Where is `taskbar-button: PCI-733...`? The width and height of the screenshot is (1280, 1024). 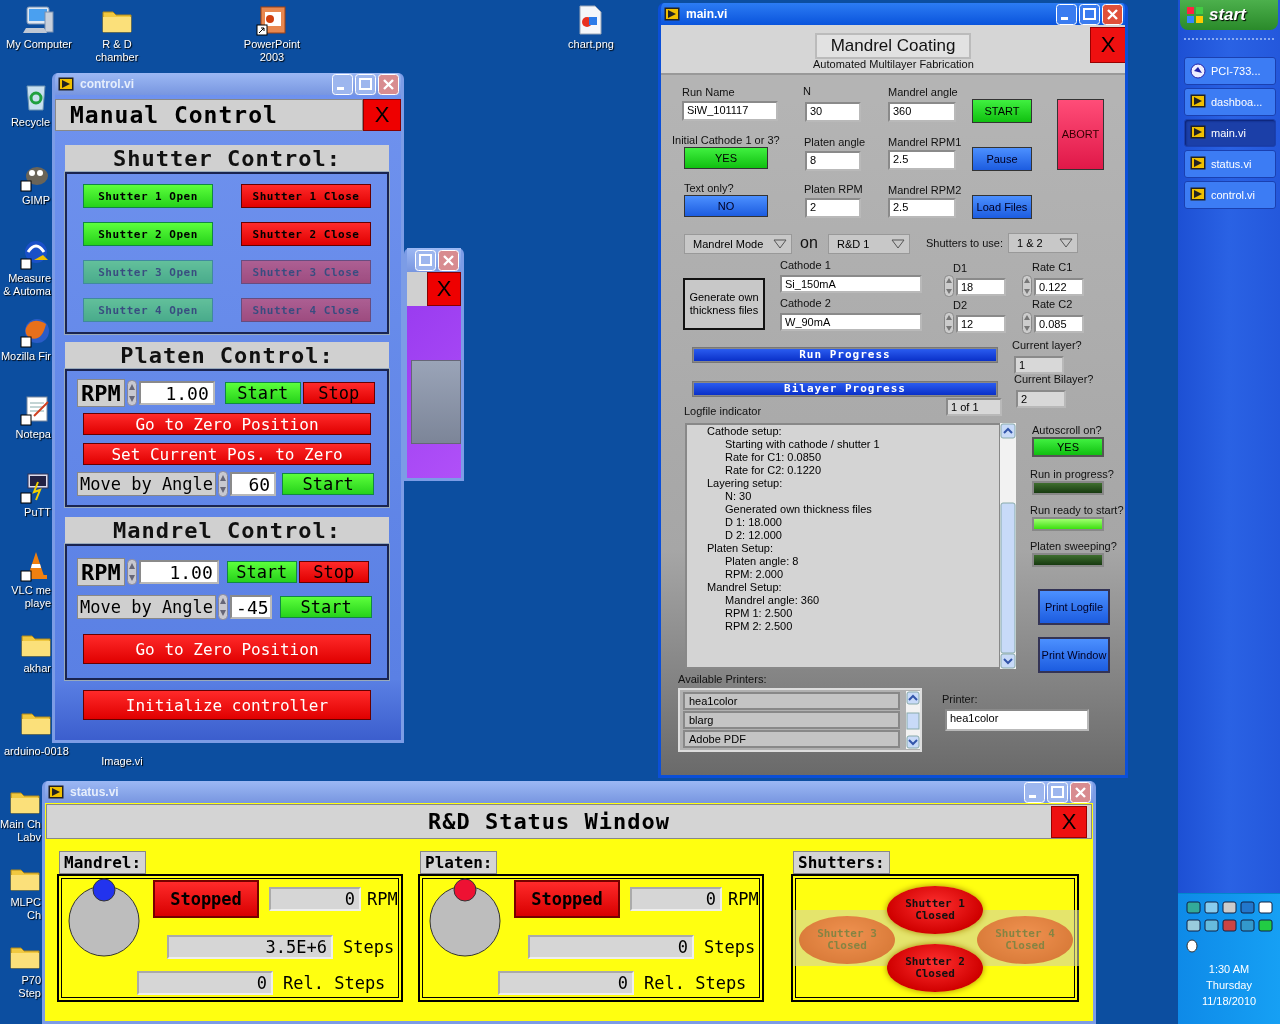 taskbar-button: PCI-733... is located at coordinates (1230, 71).